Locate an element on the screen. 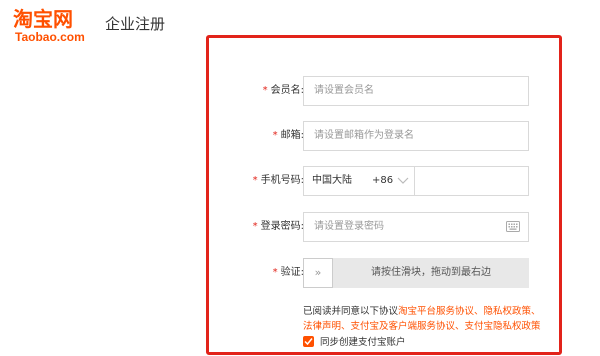 This screenshot has height=356, width=600. link-alipay-privacy: 、支付宝隐私权政策 is located at coordinates (498, 326).